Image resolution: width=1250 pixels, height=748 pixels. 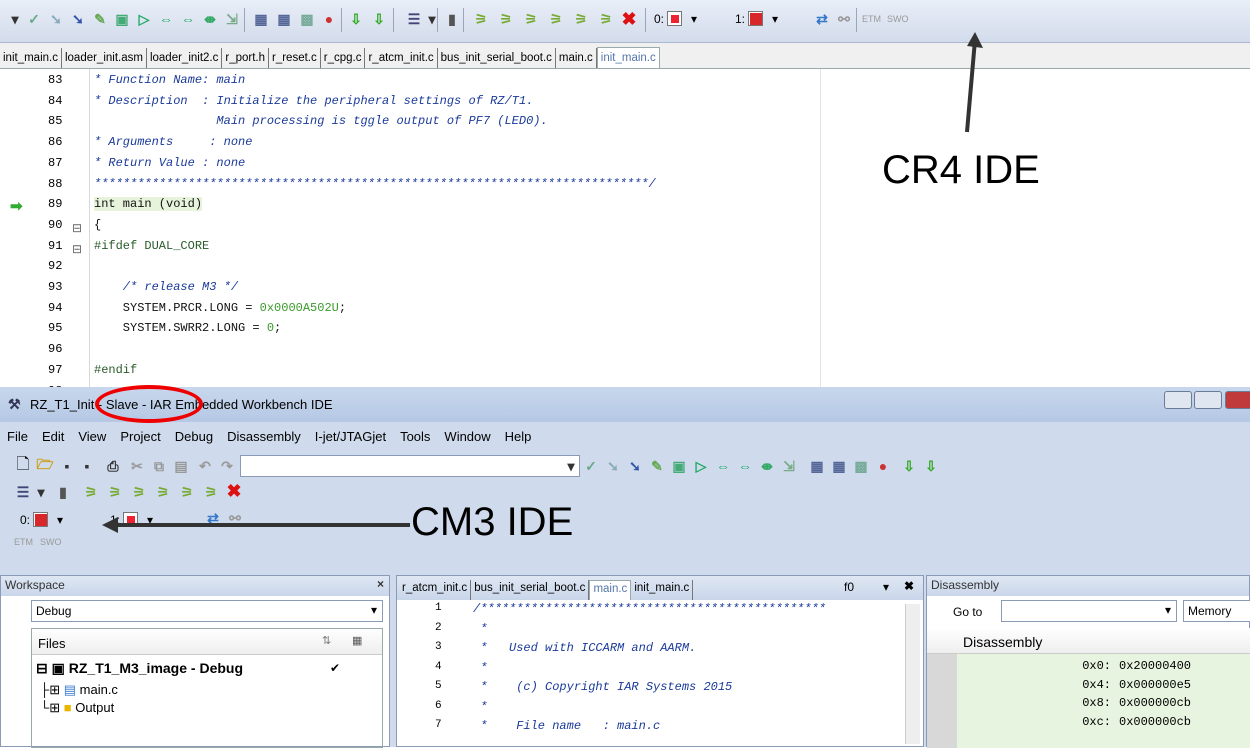 What do you see at coordinates (435, 590) in the screenshot?
I see `editor2-tab-0: r_atcm_init.c` at bounding box center [435, 590].